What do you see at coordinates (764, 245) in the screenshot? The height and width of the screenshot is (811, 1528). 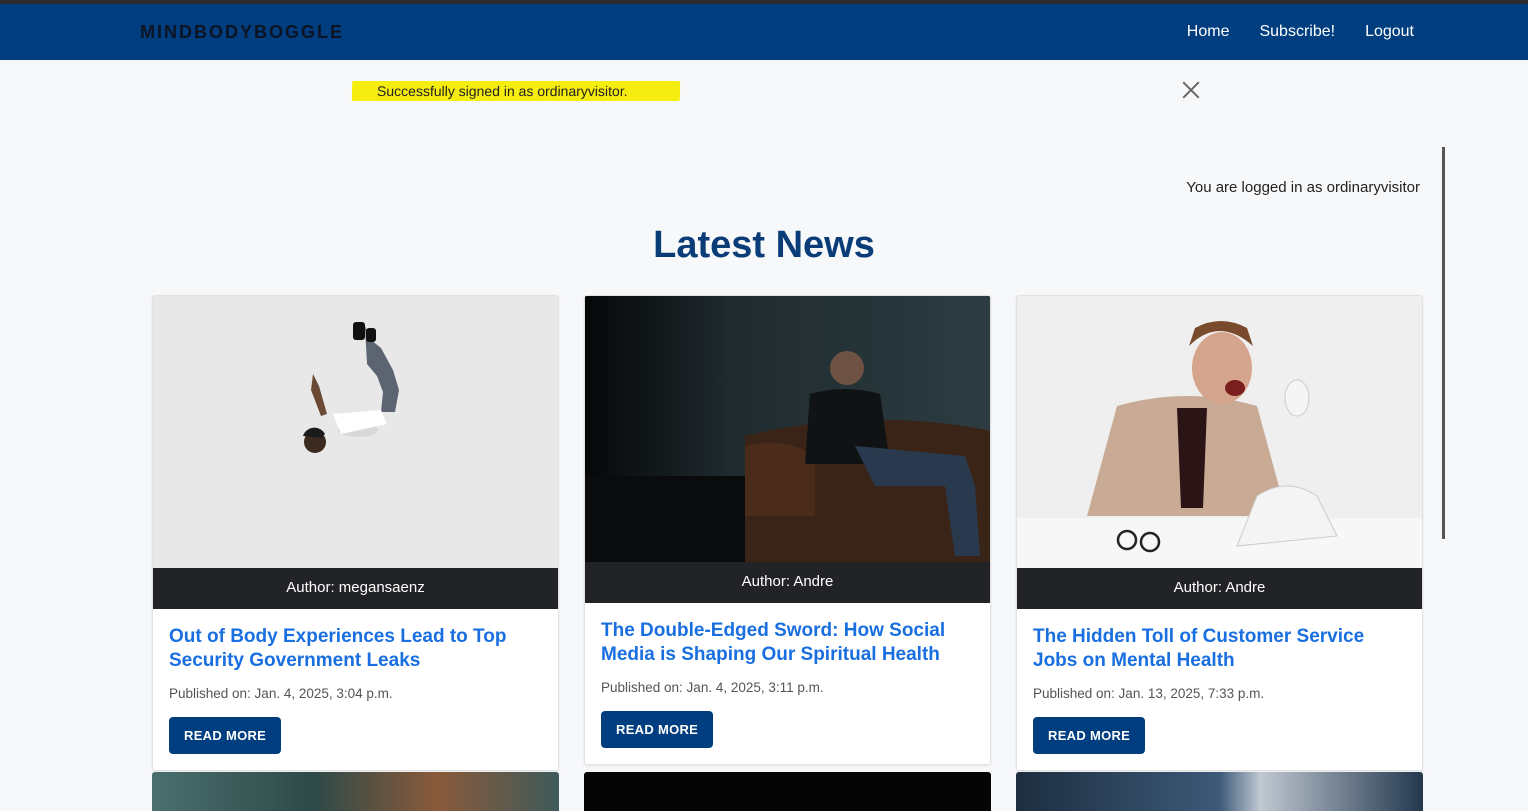 I see `page-title: Latest News` at bounding box center [764, 245].